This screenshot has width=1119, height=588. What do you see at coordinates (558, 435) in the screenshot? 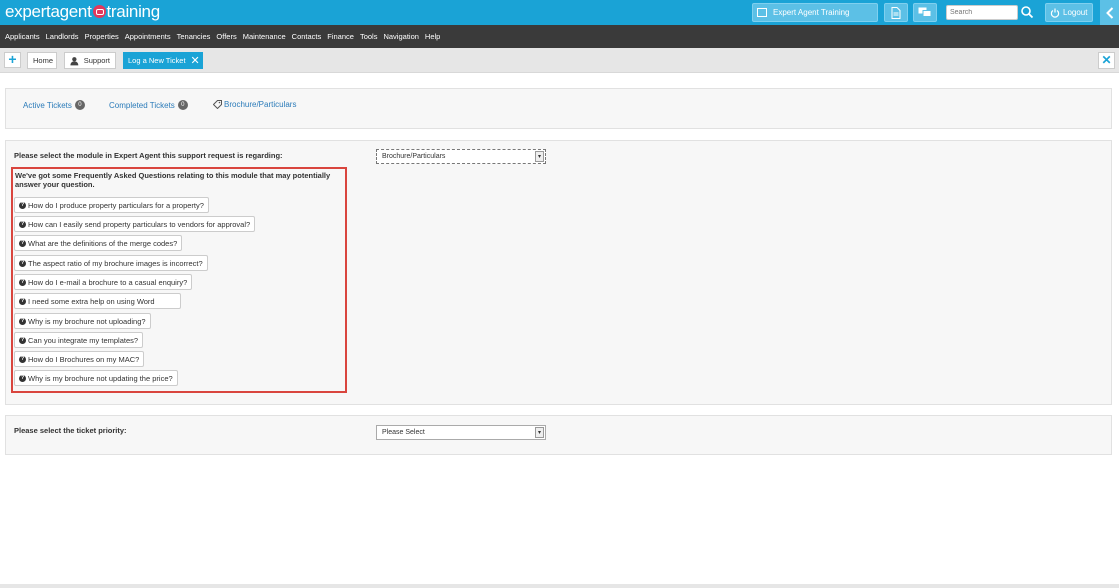
I see `priority-panel` at bounding box center [558, 435].